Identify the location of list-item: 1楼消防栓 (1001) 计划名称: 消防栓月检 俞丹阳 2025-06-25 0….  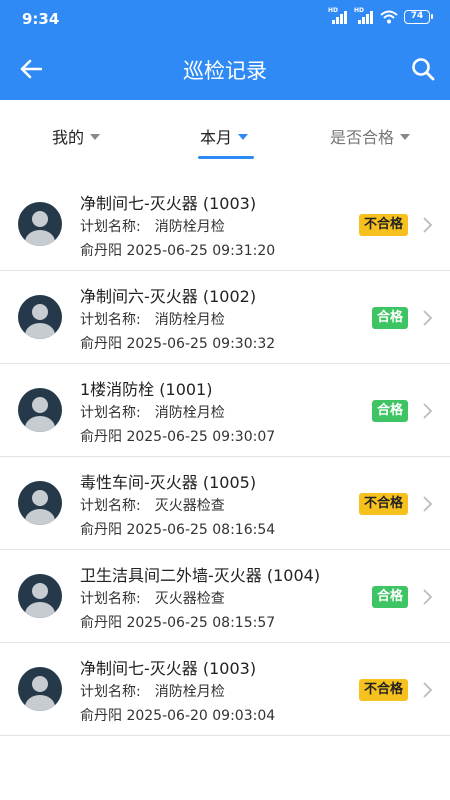
(225, 410).